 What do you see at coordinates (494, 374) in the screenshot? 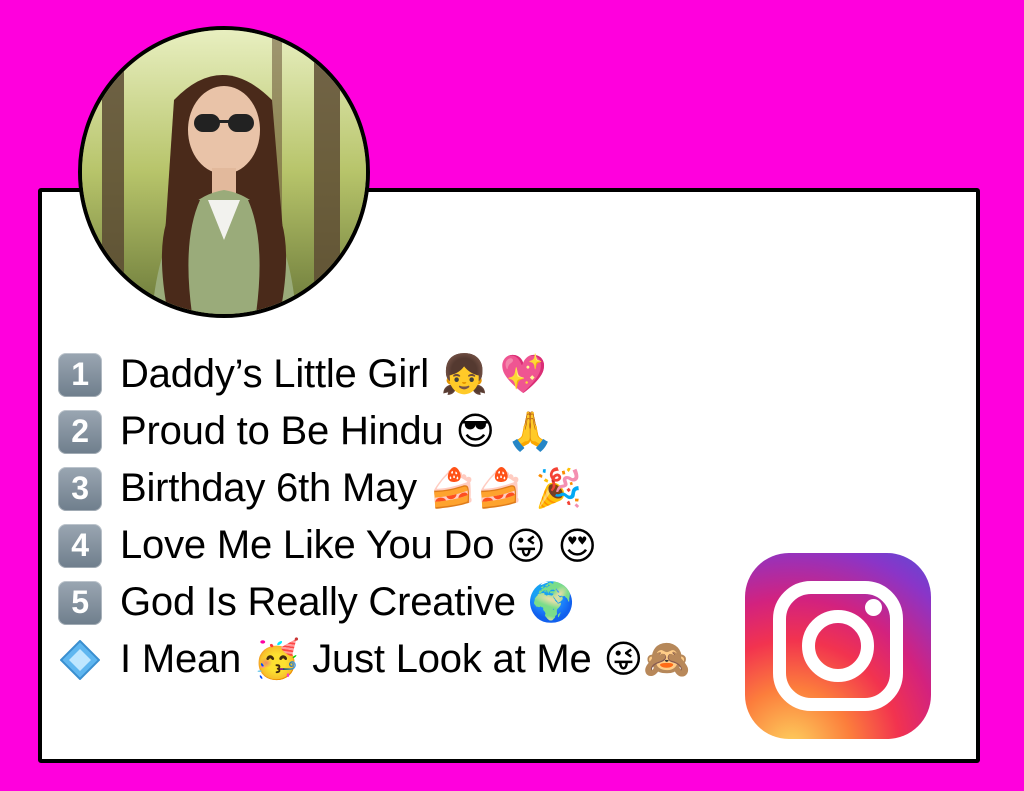
I see `girl-heart-emoji: 👧 💖` at bounding box center [494, 374].